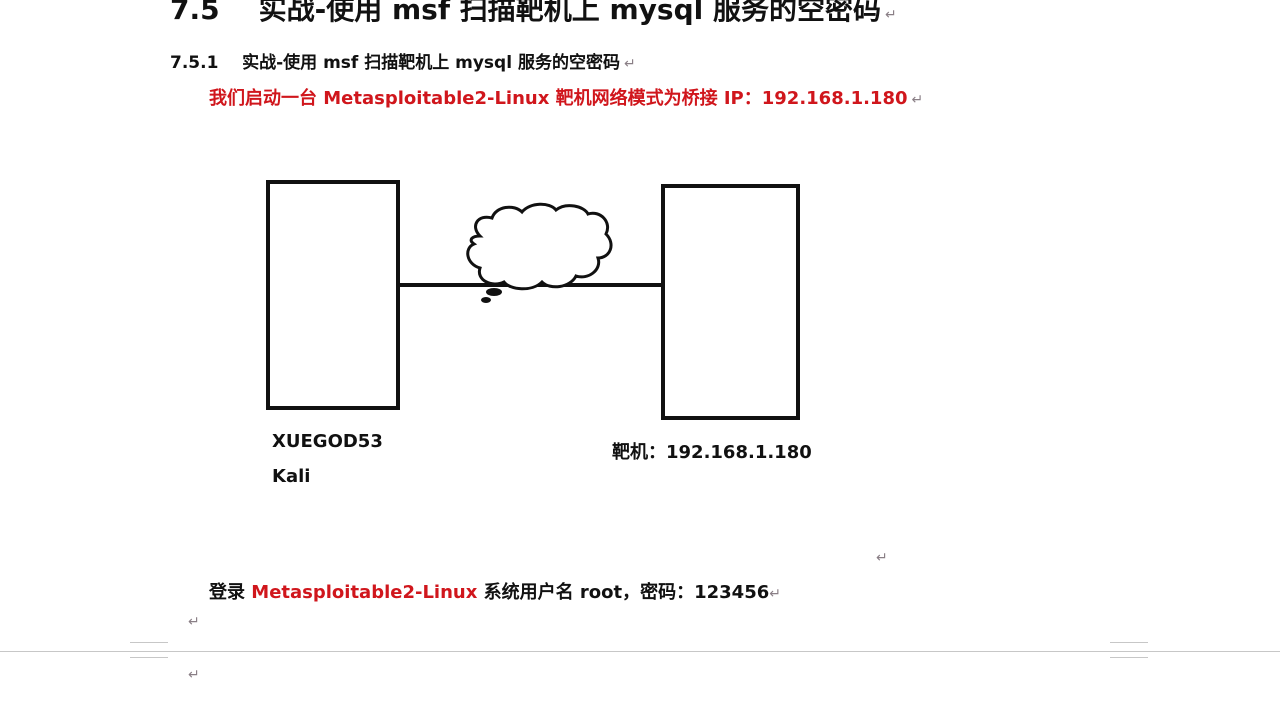 This screenshot has height=720, width=1280. What do you see at coordinates (149, 650) in the screenshot?
I see `left-margin-mark` at bounding box center [149, 650].